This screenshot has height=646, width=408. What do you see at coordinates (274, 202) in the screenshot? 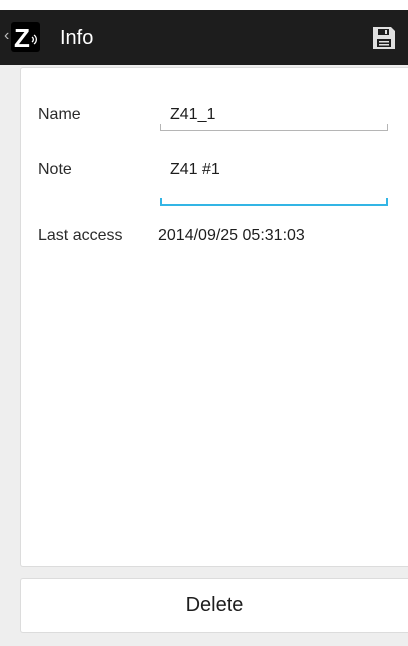
I see `note-field-underline` at bounding box center [274, 202].